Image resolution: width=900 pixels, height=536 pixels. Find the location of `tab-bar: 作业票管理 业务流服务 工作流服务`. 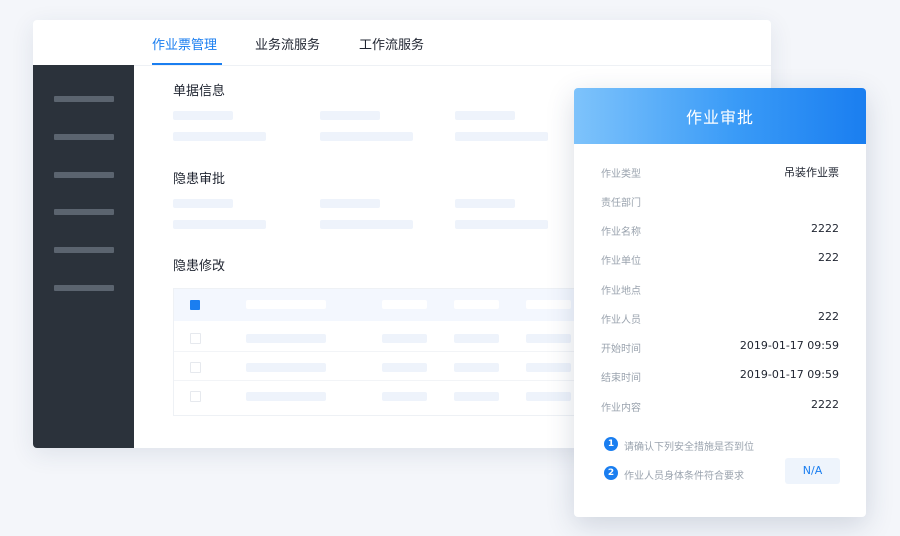

tab-bar: 作业票管理 业务流服务 工作流服务 is located at coordinates (402, 43).